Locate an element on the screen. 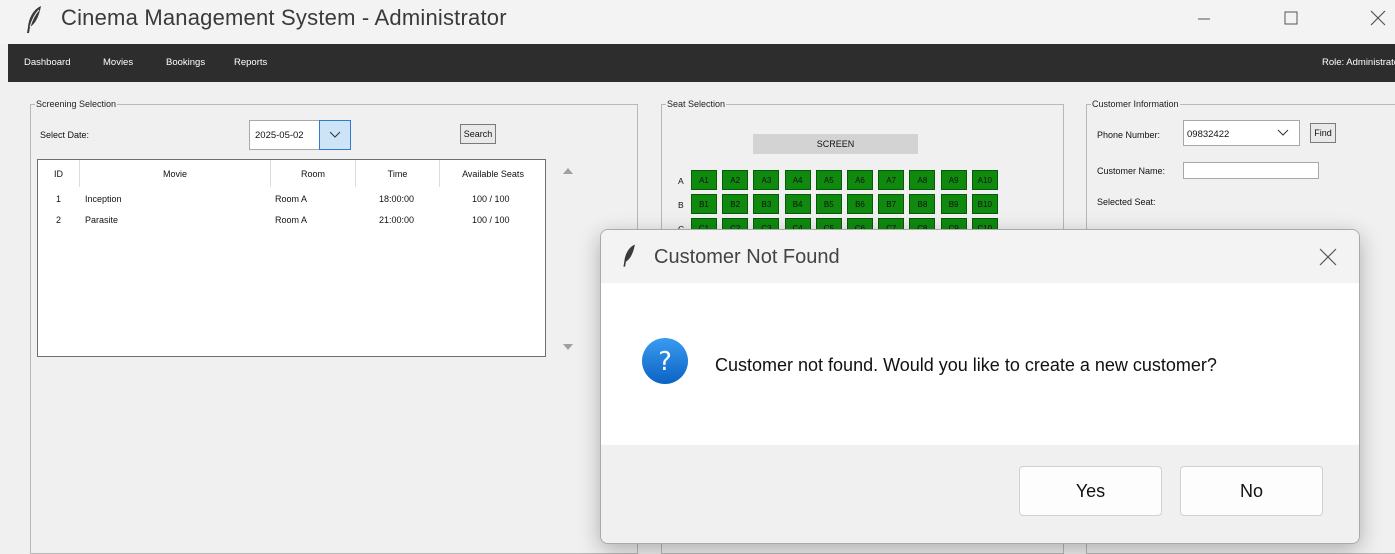  window-title: Cinema Management System - Administrator is located at coordinates (284, 17).